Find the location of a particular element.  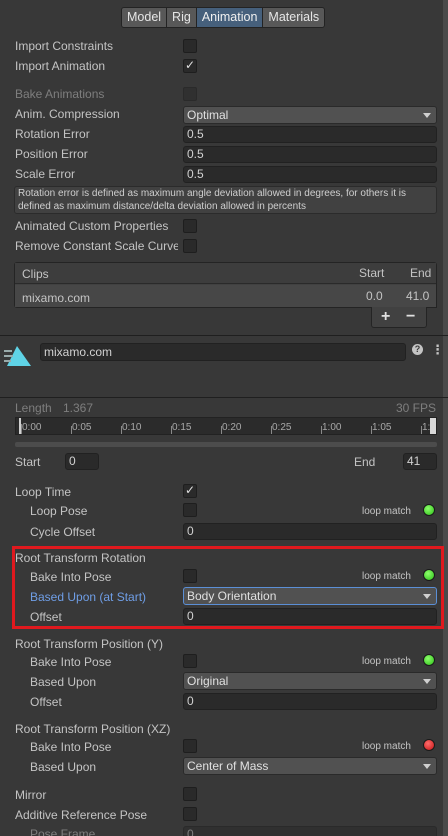

posy-bake-into-pose-checkbox is located at coordinates (190, 661).